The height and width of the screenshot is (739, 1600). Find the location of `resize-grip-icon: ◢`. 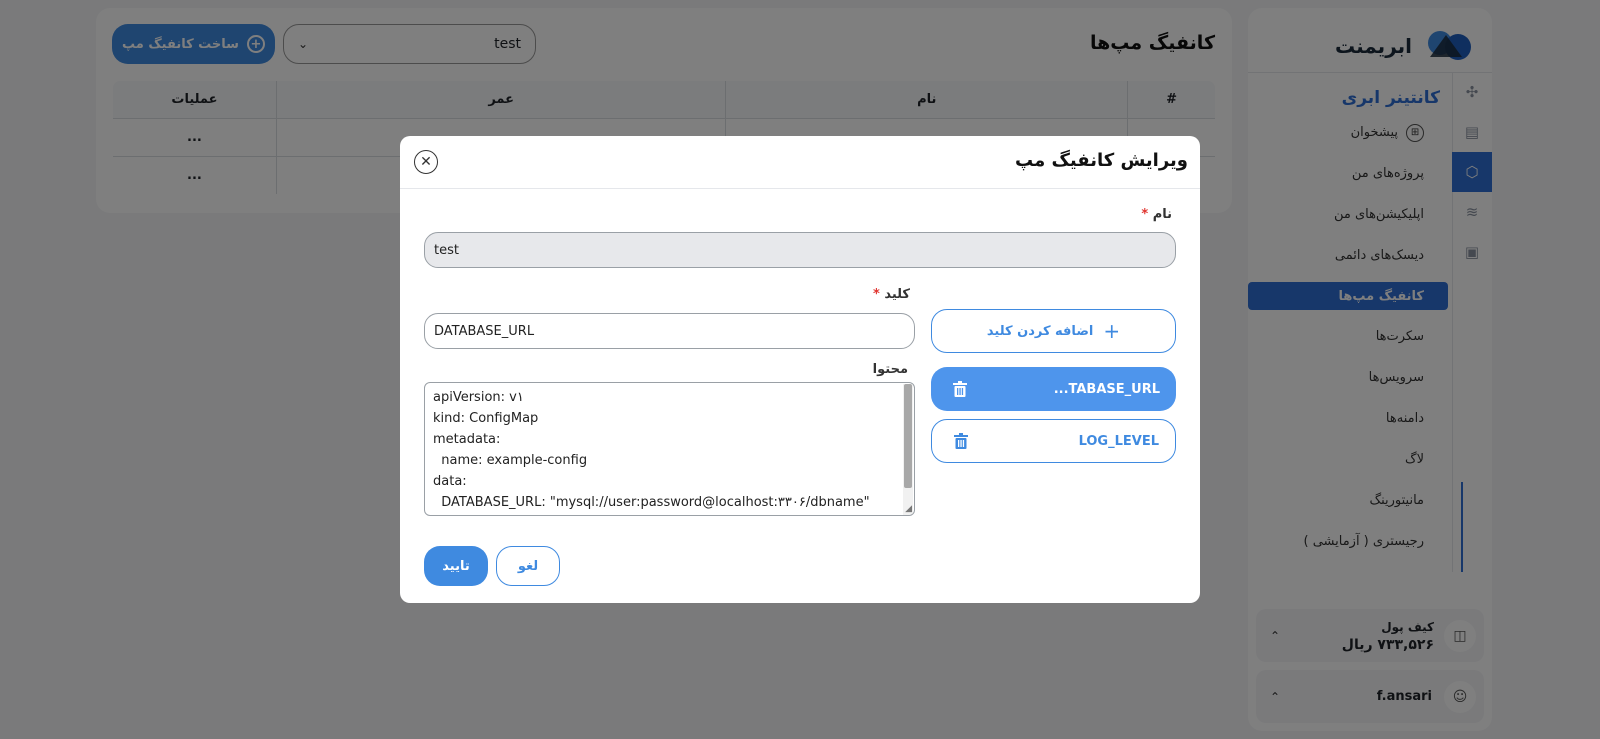

resize-grip-icon: ◢ is located at coordinates (908, 509).